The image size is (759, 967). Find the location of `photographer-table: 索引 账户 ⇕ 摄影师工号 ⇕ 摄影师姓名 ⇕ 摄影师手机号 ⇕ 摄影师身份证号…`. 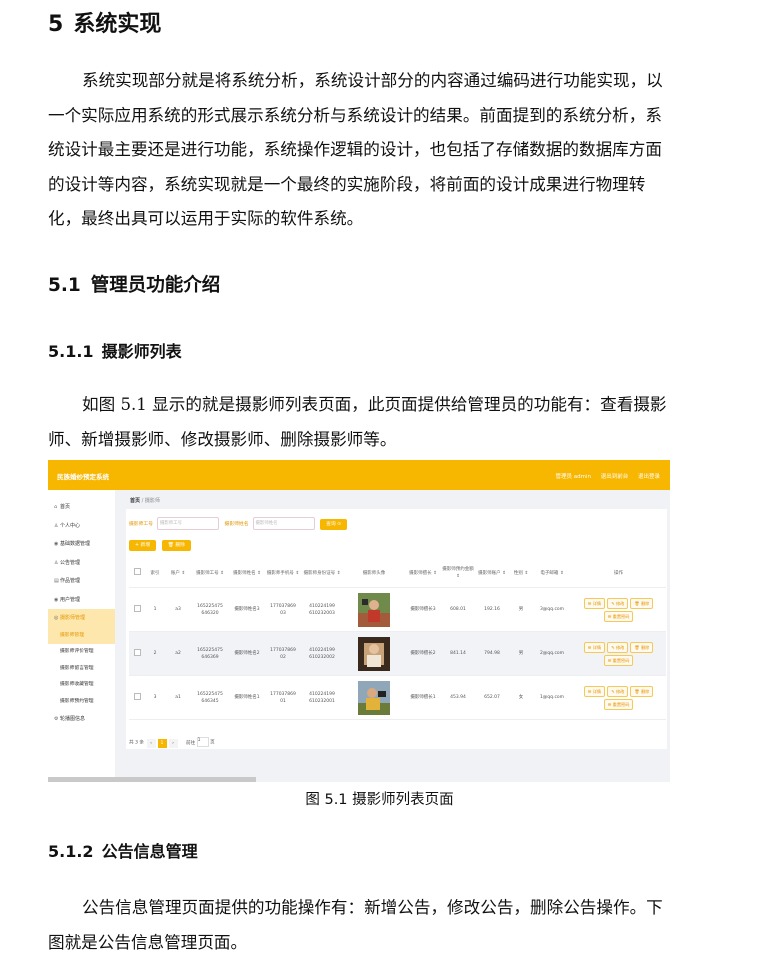

photographer-table: 索引 账户 ⇕ 摄影师工号 ⇕ 摄影师姓名 ⇕ 摄影师手机号 ⇕ 摄影师身份证号… is located at coordinates (397, 639).